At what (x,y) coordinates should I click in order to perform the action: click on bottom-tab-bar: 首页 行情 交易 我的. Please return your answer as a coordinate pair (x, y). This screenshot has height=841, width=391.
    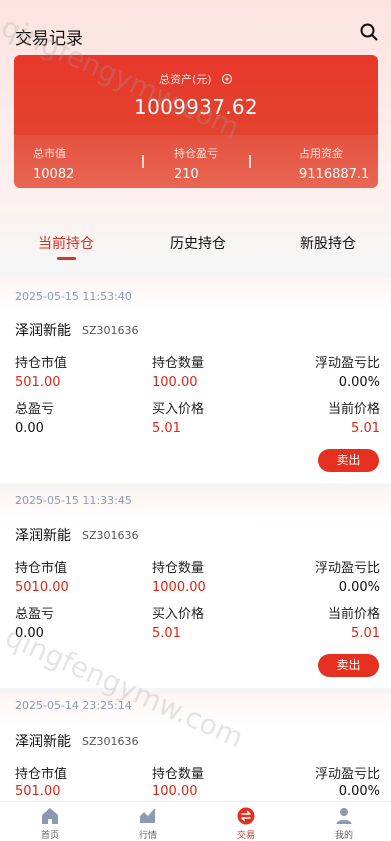
    Looking at the image, I should click on (195, 821).